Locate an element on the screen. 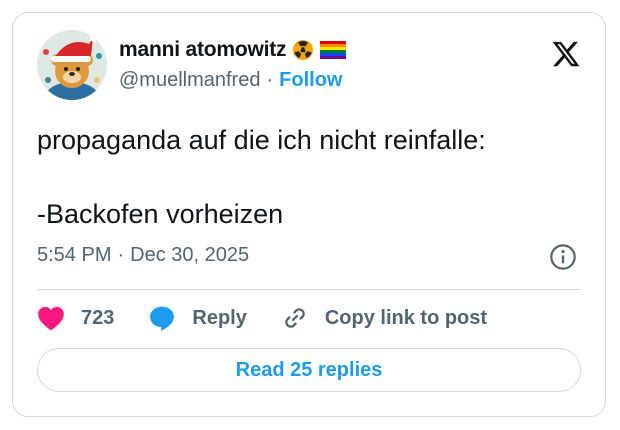 The width and height of the screenshot is (620, 430). link-icon is located at coordinates (295, 318).